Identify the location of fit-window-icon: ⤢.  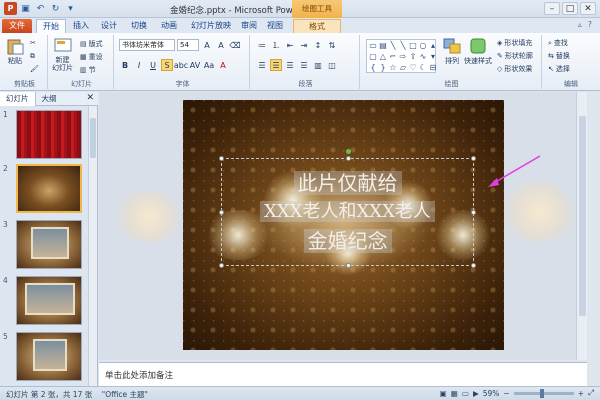
(591, 393).